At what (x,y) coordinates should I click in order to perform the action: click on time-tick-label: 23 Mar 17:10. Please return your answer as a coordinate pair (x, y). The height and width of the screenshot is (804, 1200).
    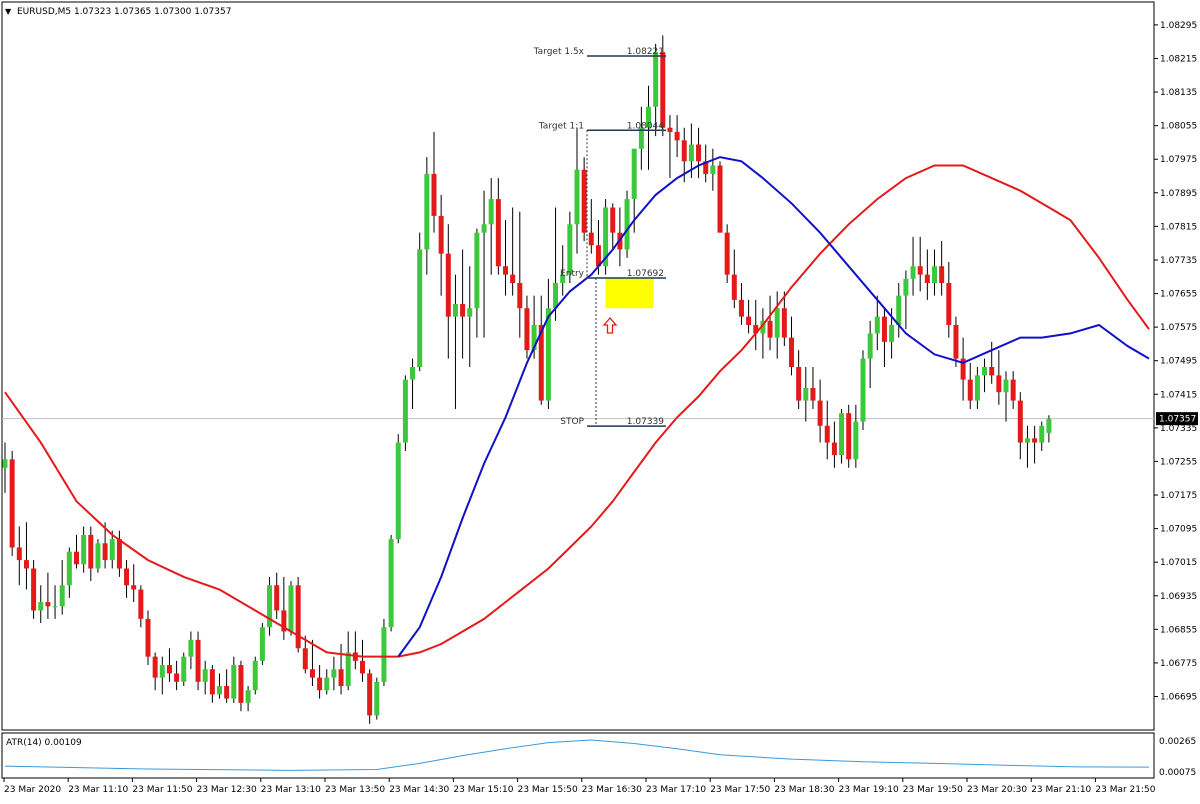
    Looking at the image, I should click on (676, 790).